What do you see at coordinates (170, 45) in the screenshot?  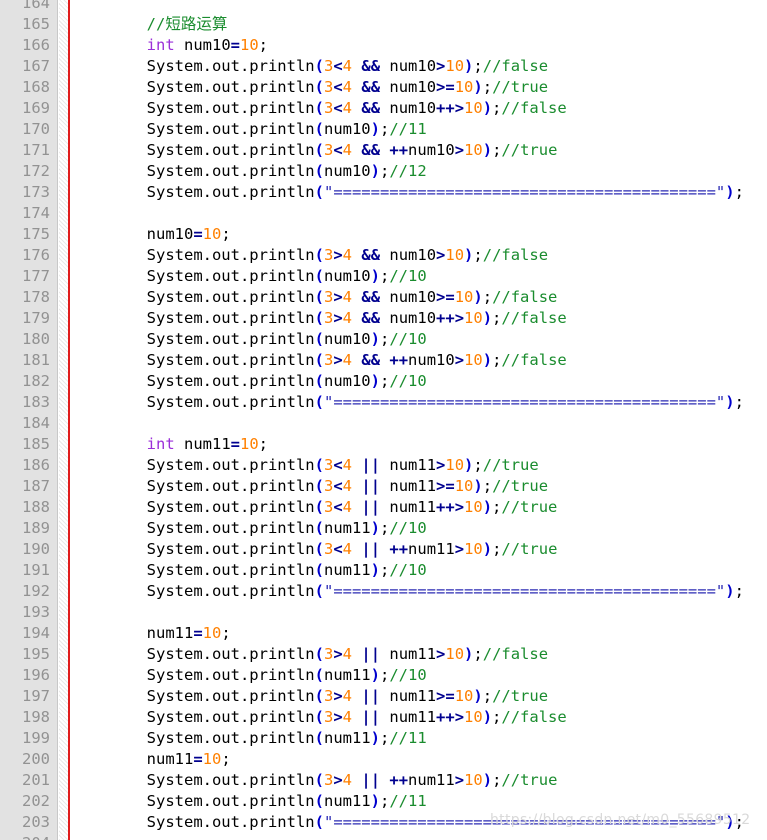 I see `code-text: int num10=10;` at bounding box center [170, 45].